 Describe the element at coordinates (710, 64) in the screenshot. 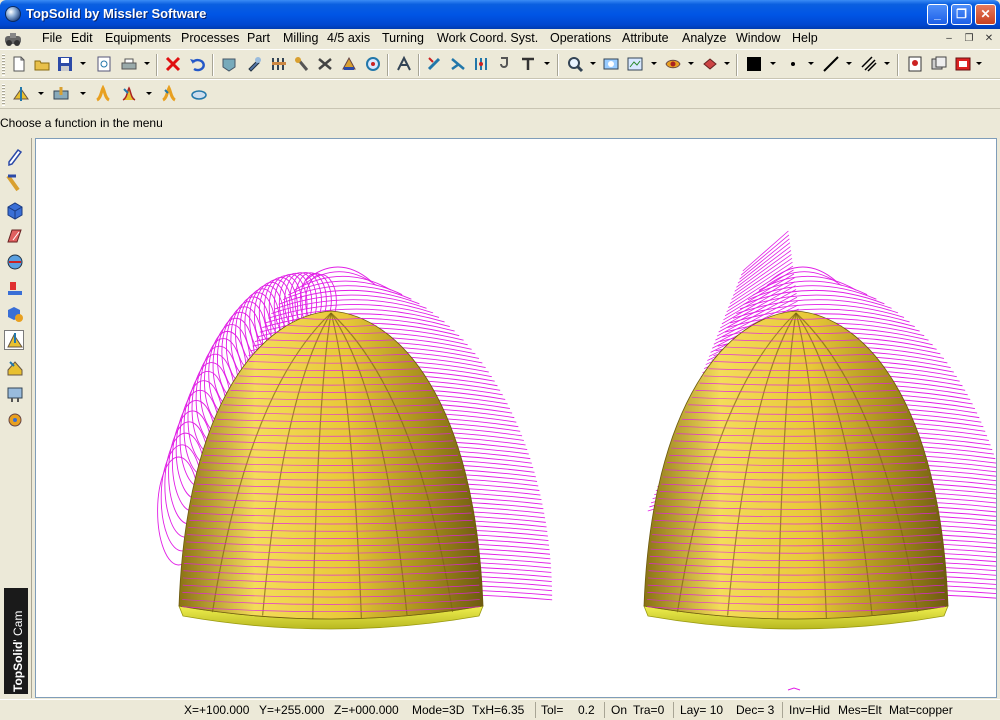

I see `shade-icon` at that location.